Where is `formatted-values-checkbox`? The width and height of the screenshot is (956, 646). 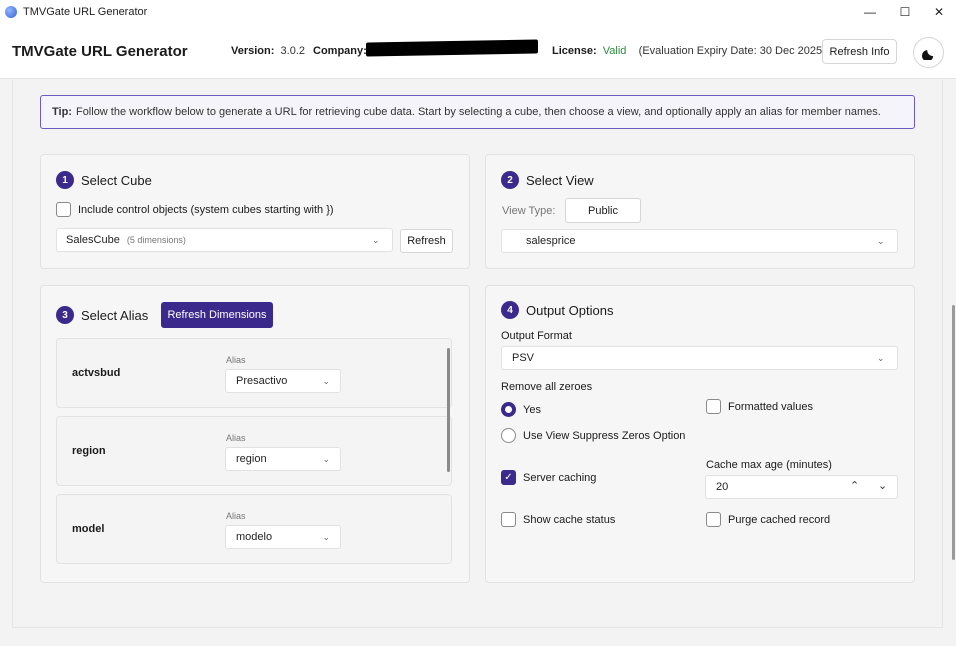 formatted-values-checkbox is located at coordinates (713, 406).